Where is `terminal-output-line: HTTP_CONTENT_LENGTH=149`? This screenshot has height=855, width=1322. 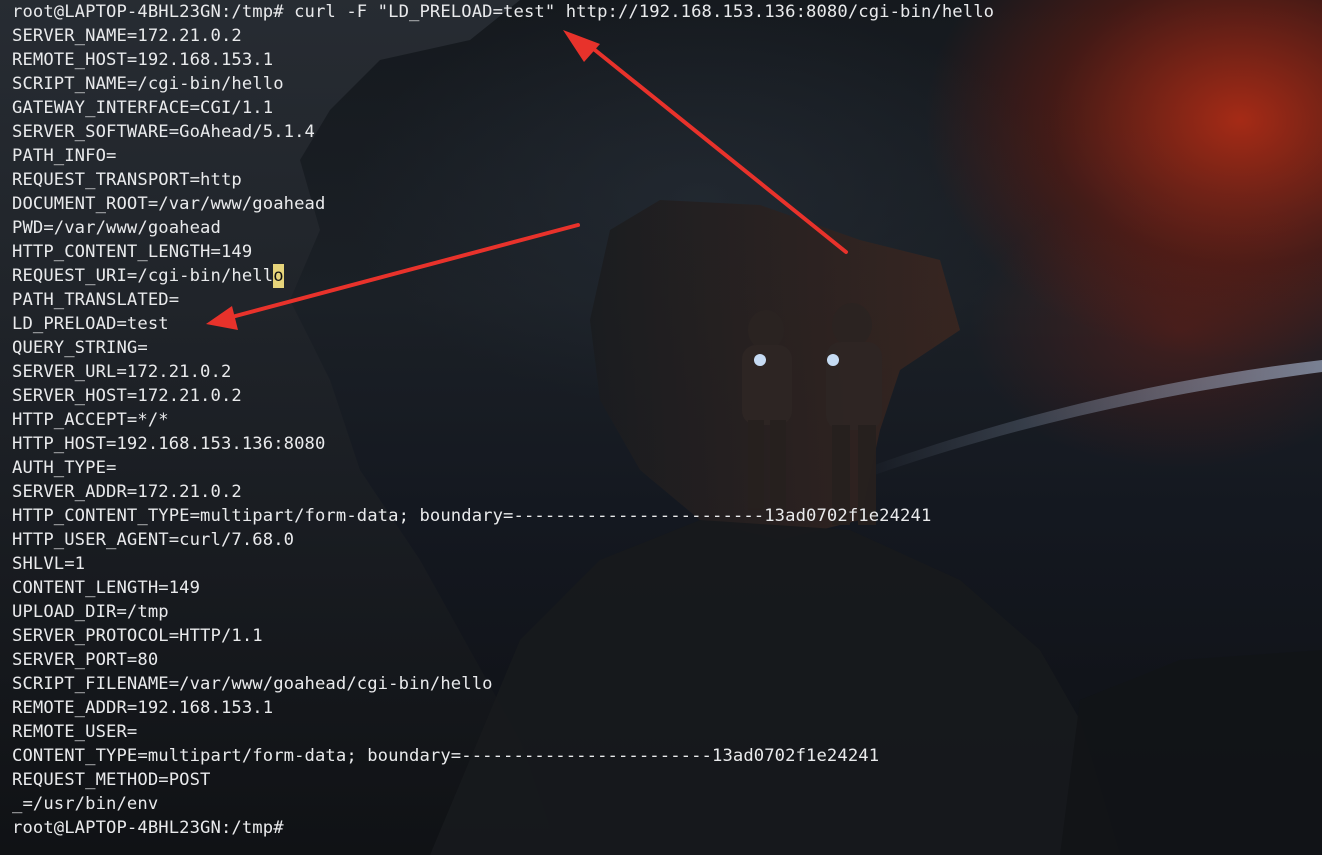
terminal-output-line: HTTP_CONTENT_LENGTH=149 is located at coordinates (503, 252).